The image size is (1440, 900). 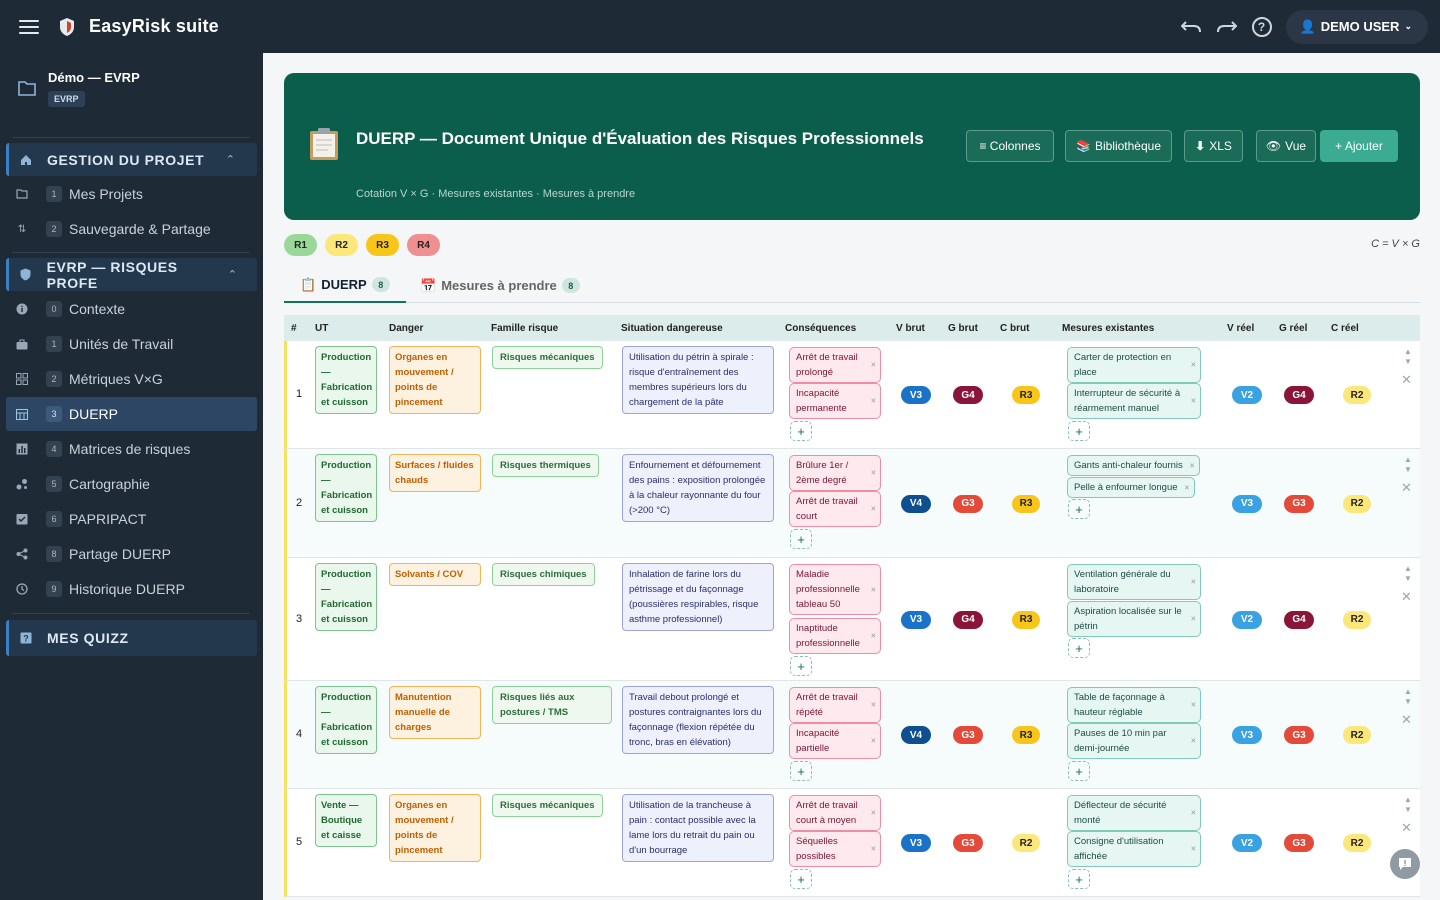 What do you see at coordinates (1134, 849) in the screenshot?
I see `measure-tag: Consigne d'utilisation affichée ×` at bounding box center [1134, 849].